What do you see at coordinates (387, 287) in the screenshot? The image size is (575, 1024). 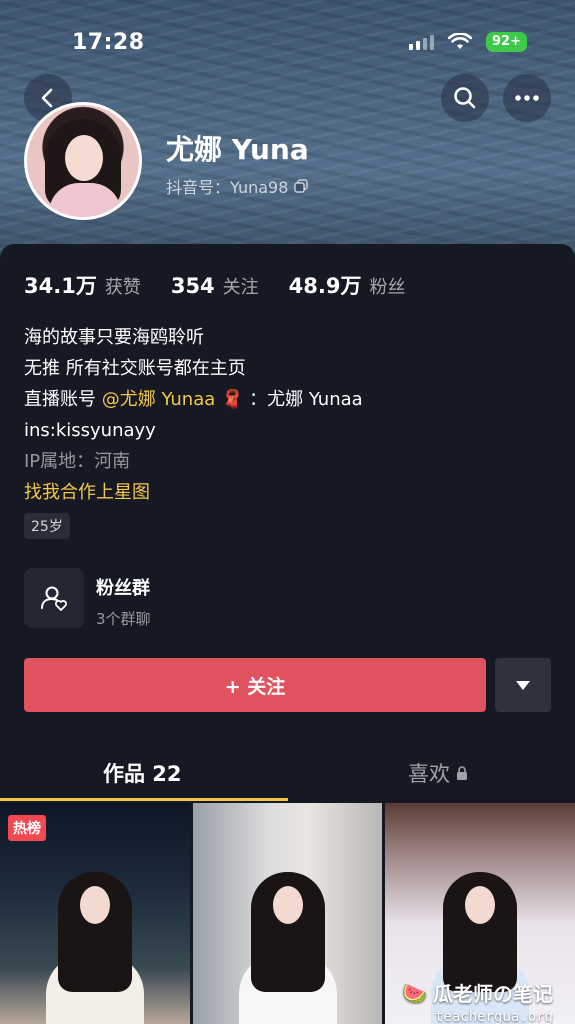 I see `stat-label: 粉丝` at bounding box center [387, 287].